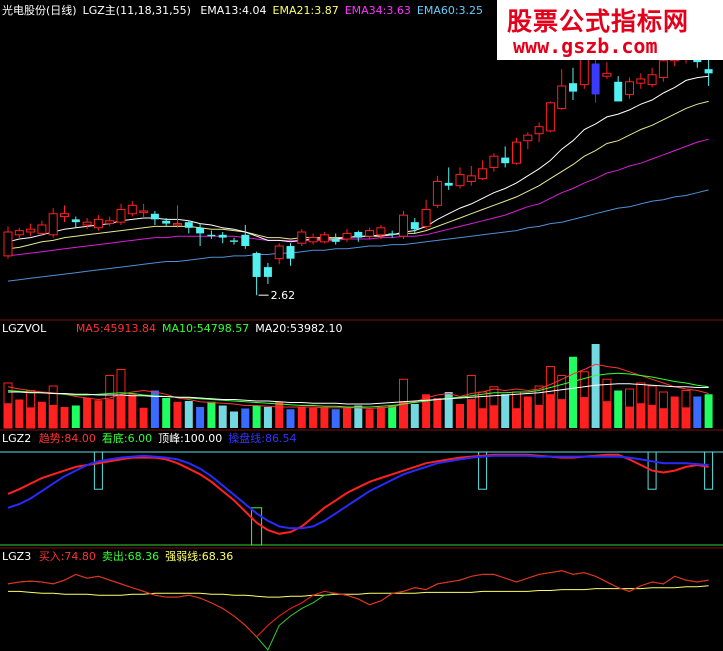 The height and width of the screenshot is (651, 723). What do you see at coordinates (283, 295) in the screenshot?
I see `low-price-label: 2.62` at bounding box center [283, 295].